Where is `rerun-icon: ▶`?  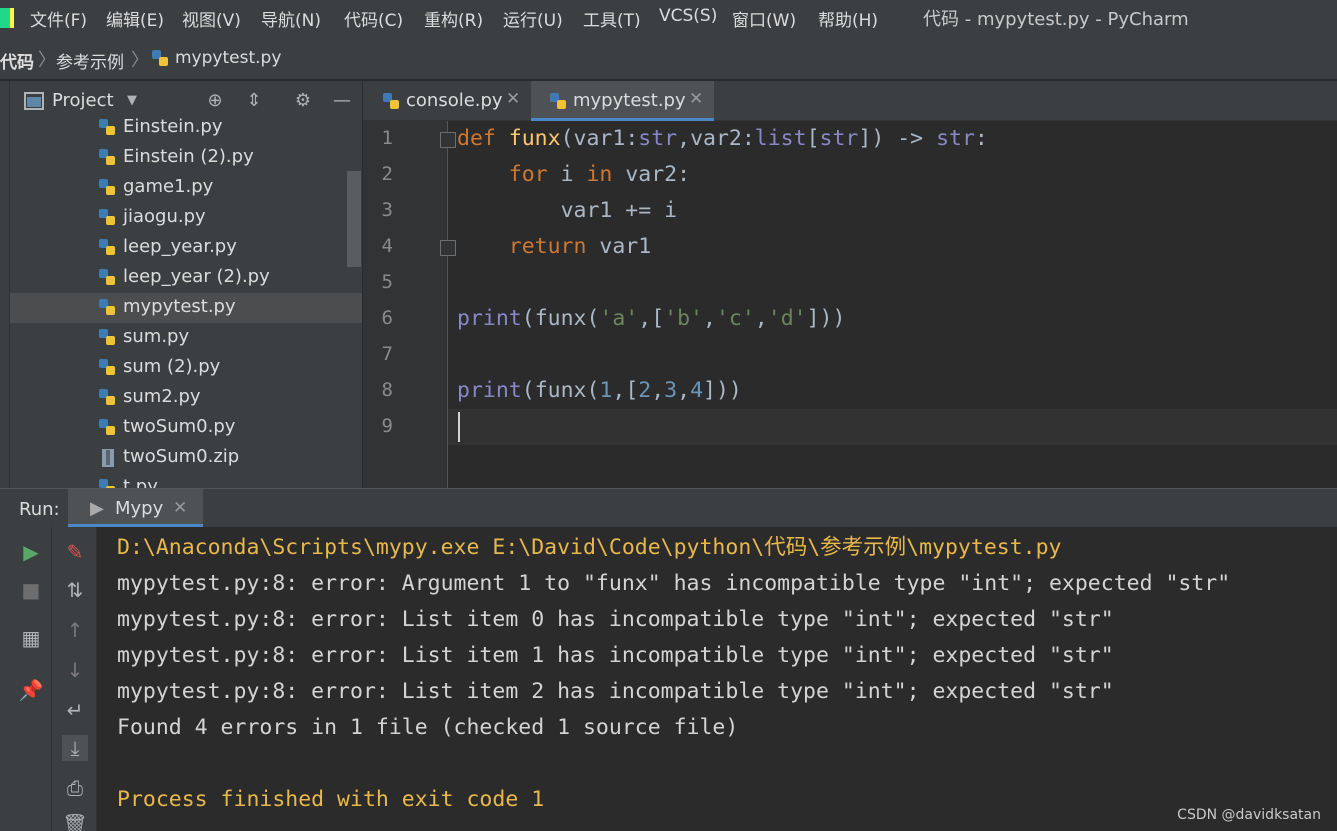 rerun-icon: ▶ is located at coordinates (31, 552).